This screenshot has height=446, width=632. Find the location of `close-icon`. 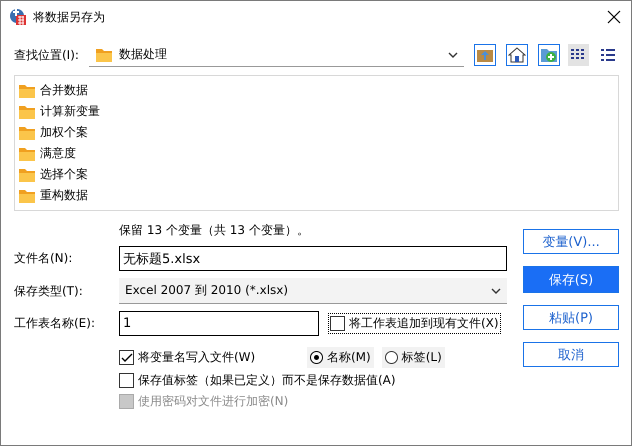

close-icon is located at coordinates (614, 17).